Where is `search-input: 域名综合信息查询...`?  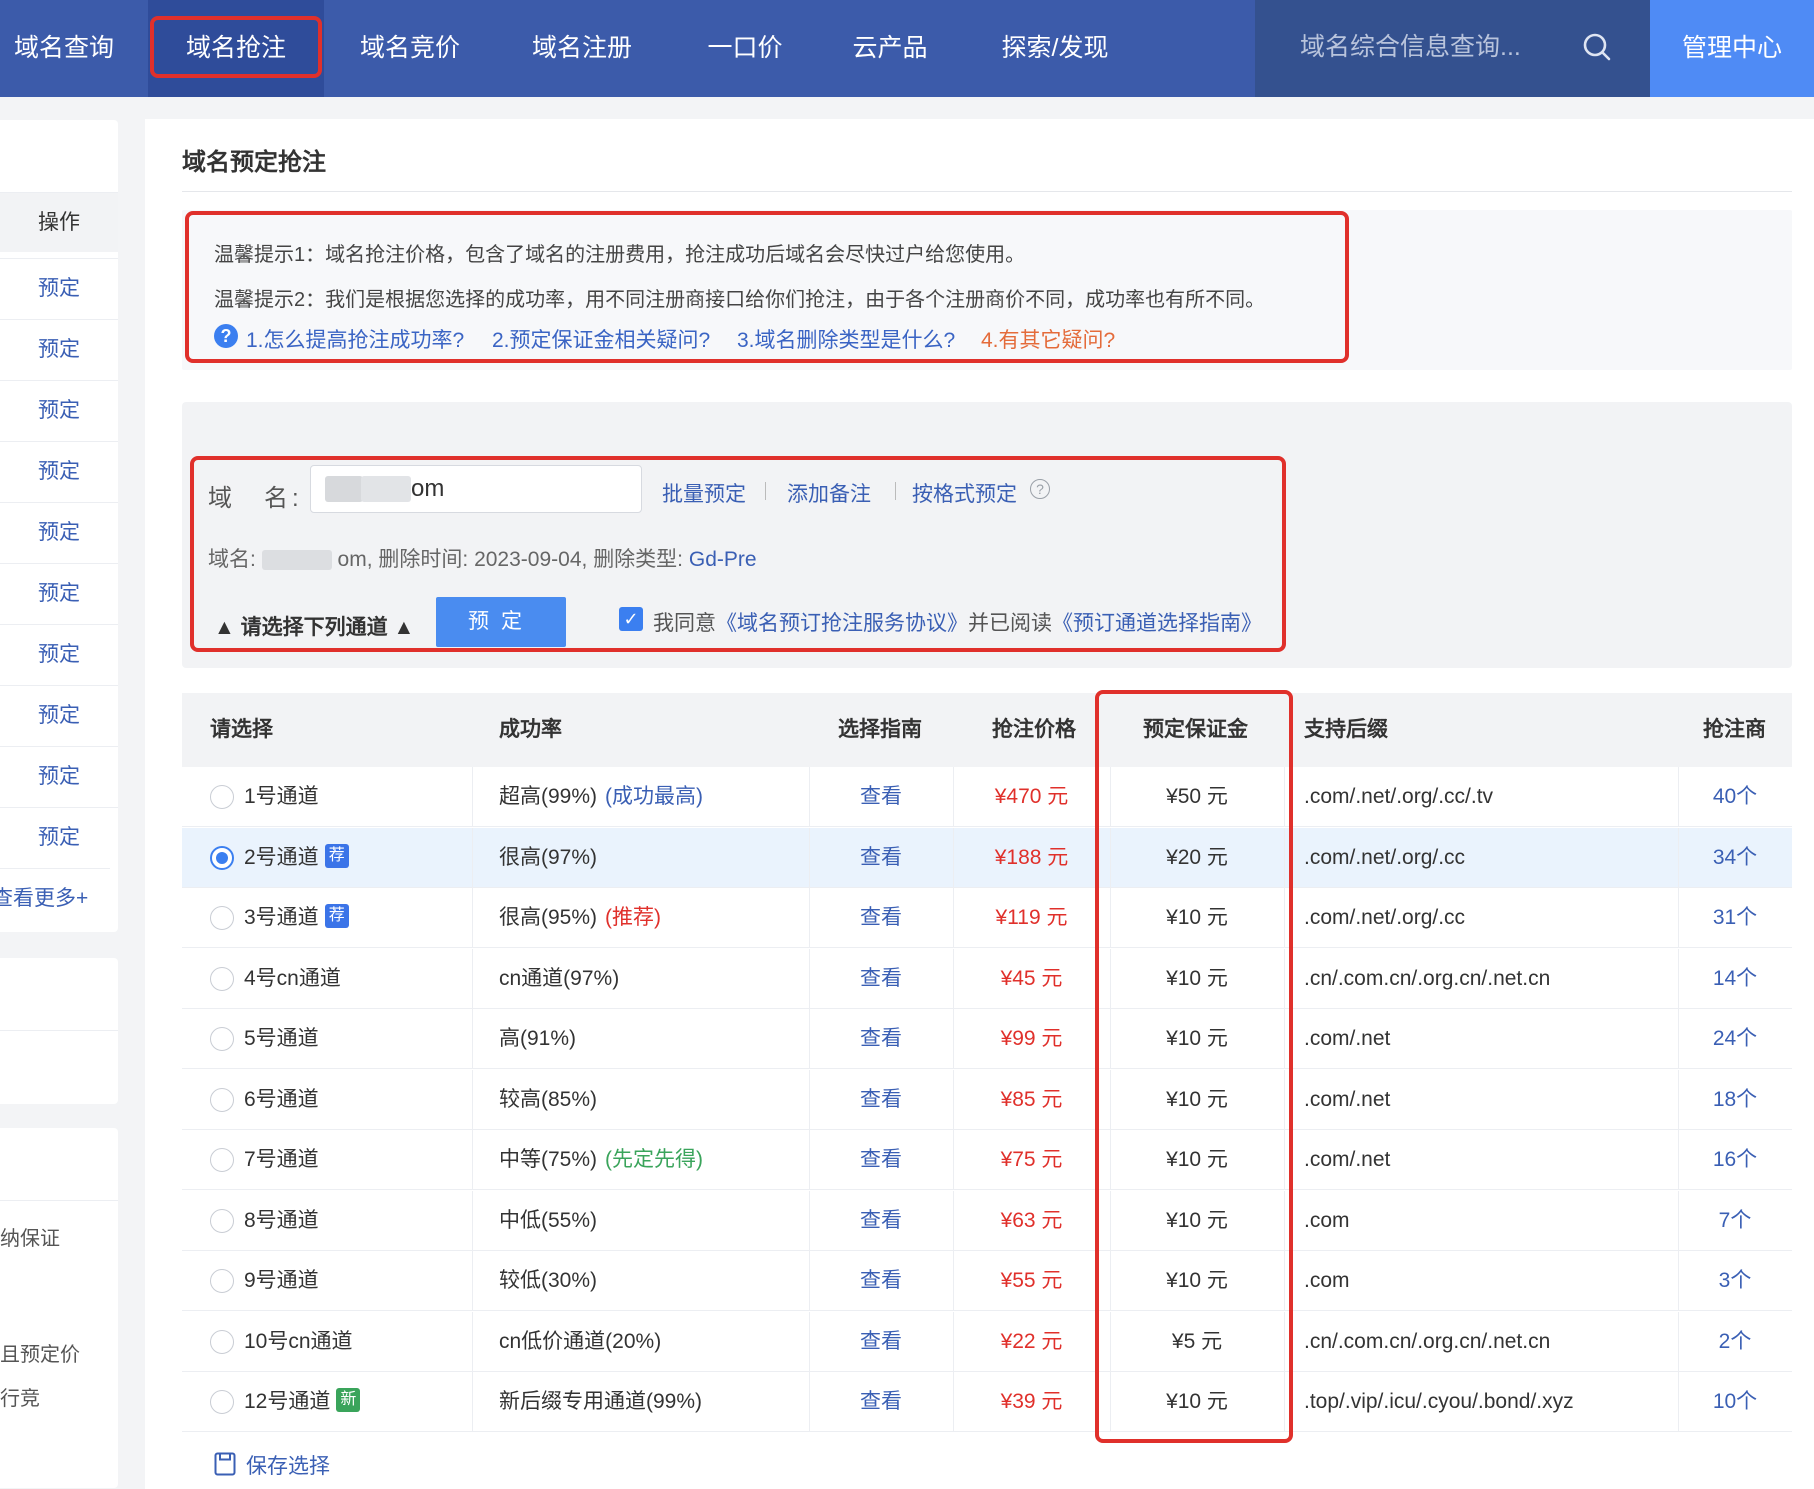
search-input: 域名综合信息查询... is located at coordinates (1410, 47).